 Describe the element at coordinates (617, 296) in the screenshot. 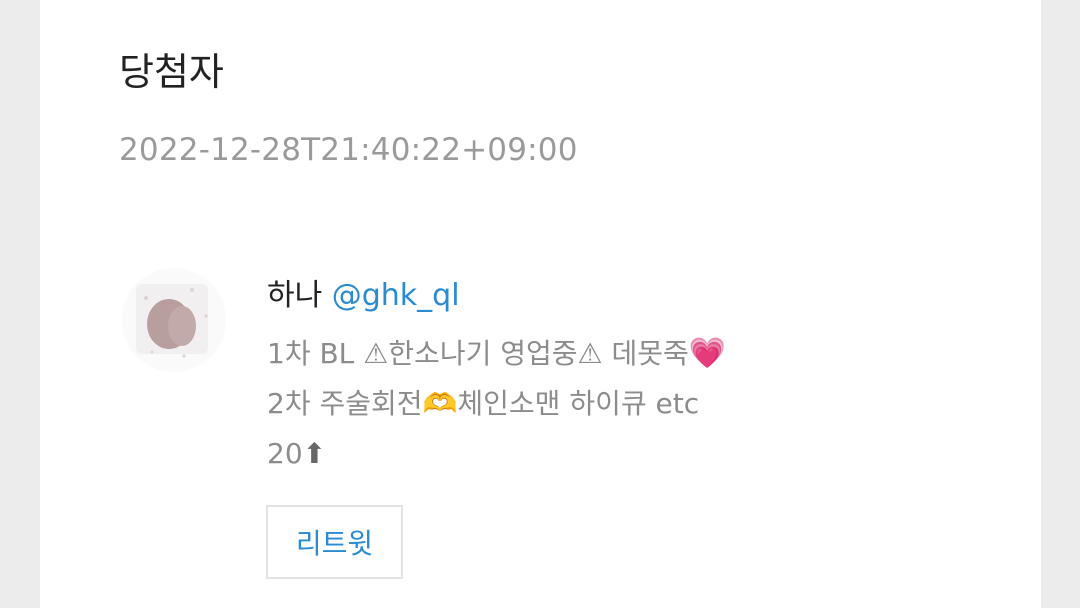

I see `user-line: 하나 @ghk_ql` at that location.